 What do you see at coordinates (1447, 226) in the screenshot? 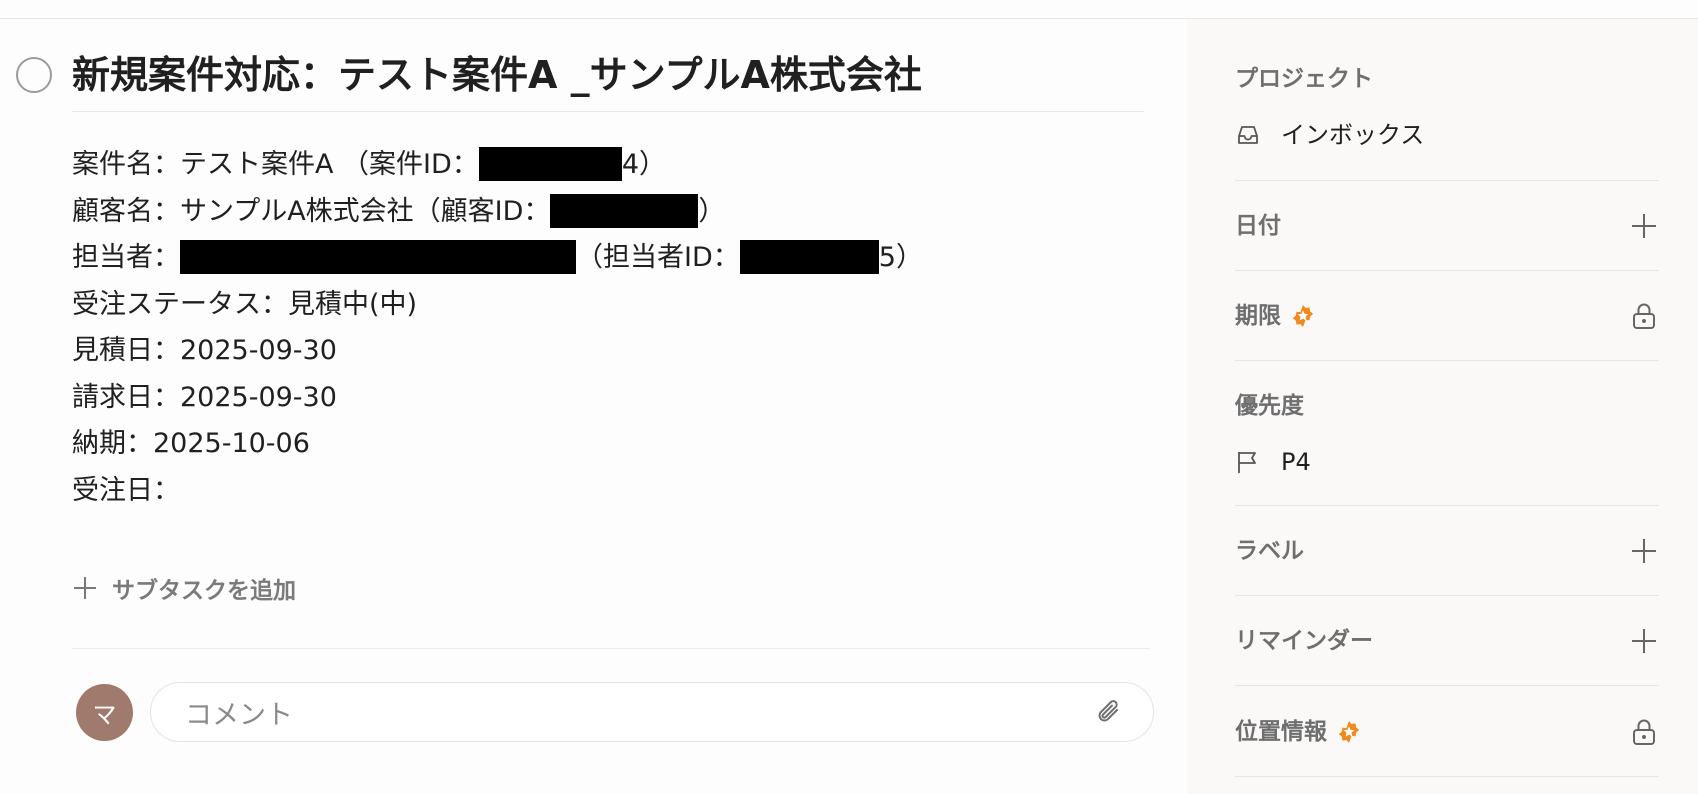
I see `date-section: 日付` at bounding box center [1447, 226].